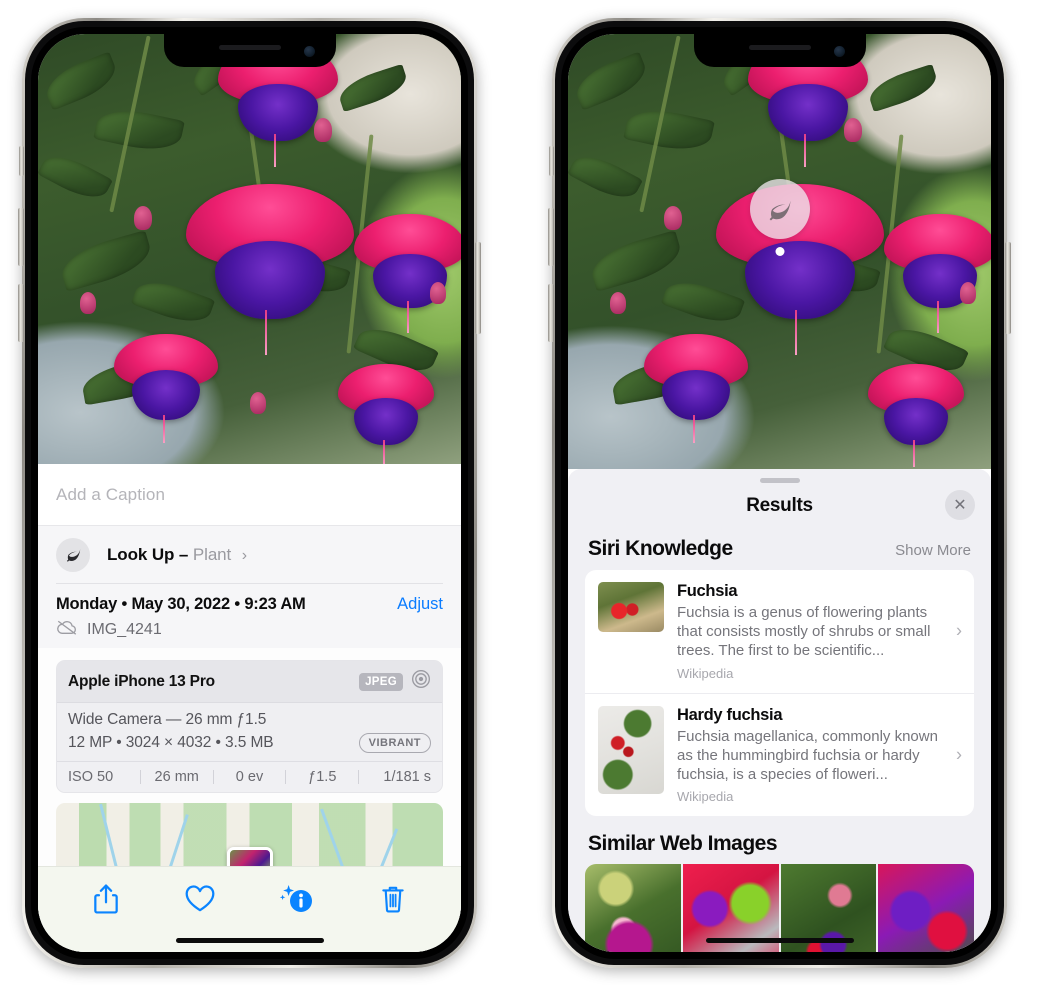 This screenshot has width=1055, height=985. What do you see at coordinates (683, 844) in the screenshot?
I see `similar-web-images-title: Similar Web Images` at bounding box center [683, 844].